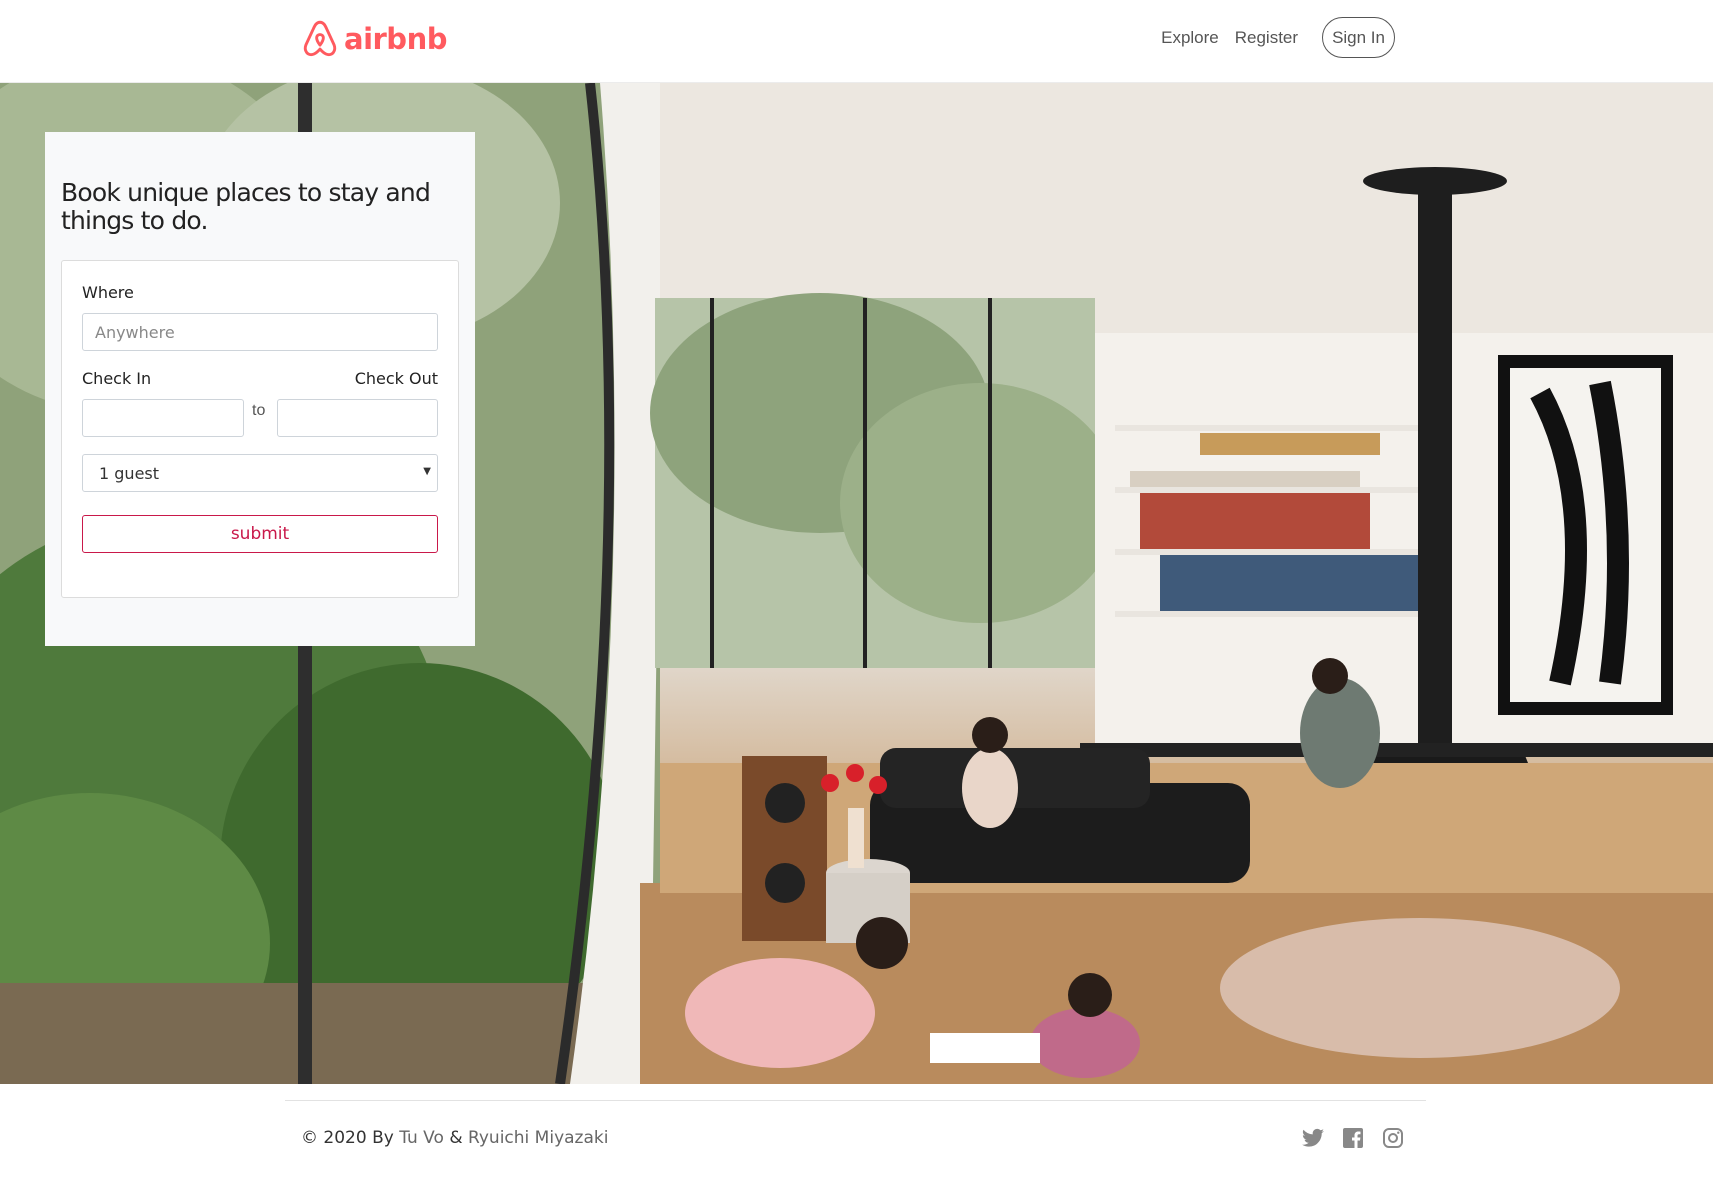  Describe the element at coordinates (357, 418) in the screenshot. I see `check-out-input` at that location.